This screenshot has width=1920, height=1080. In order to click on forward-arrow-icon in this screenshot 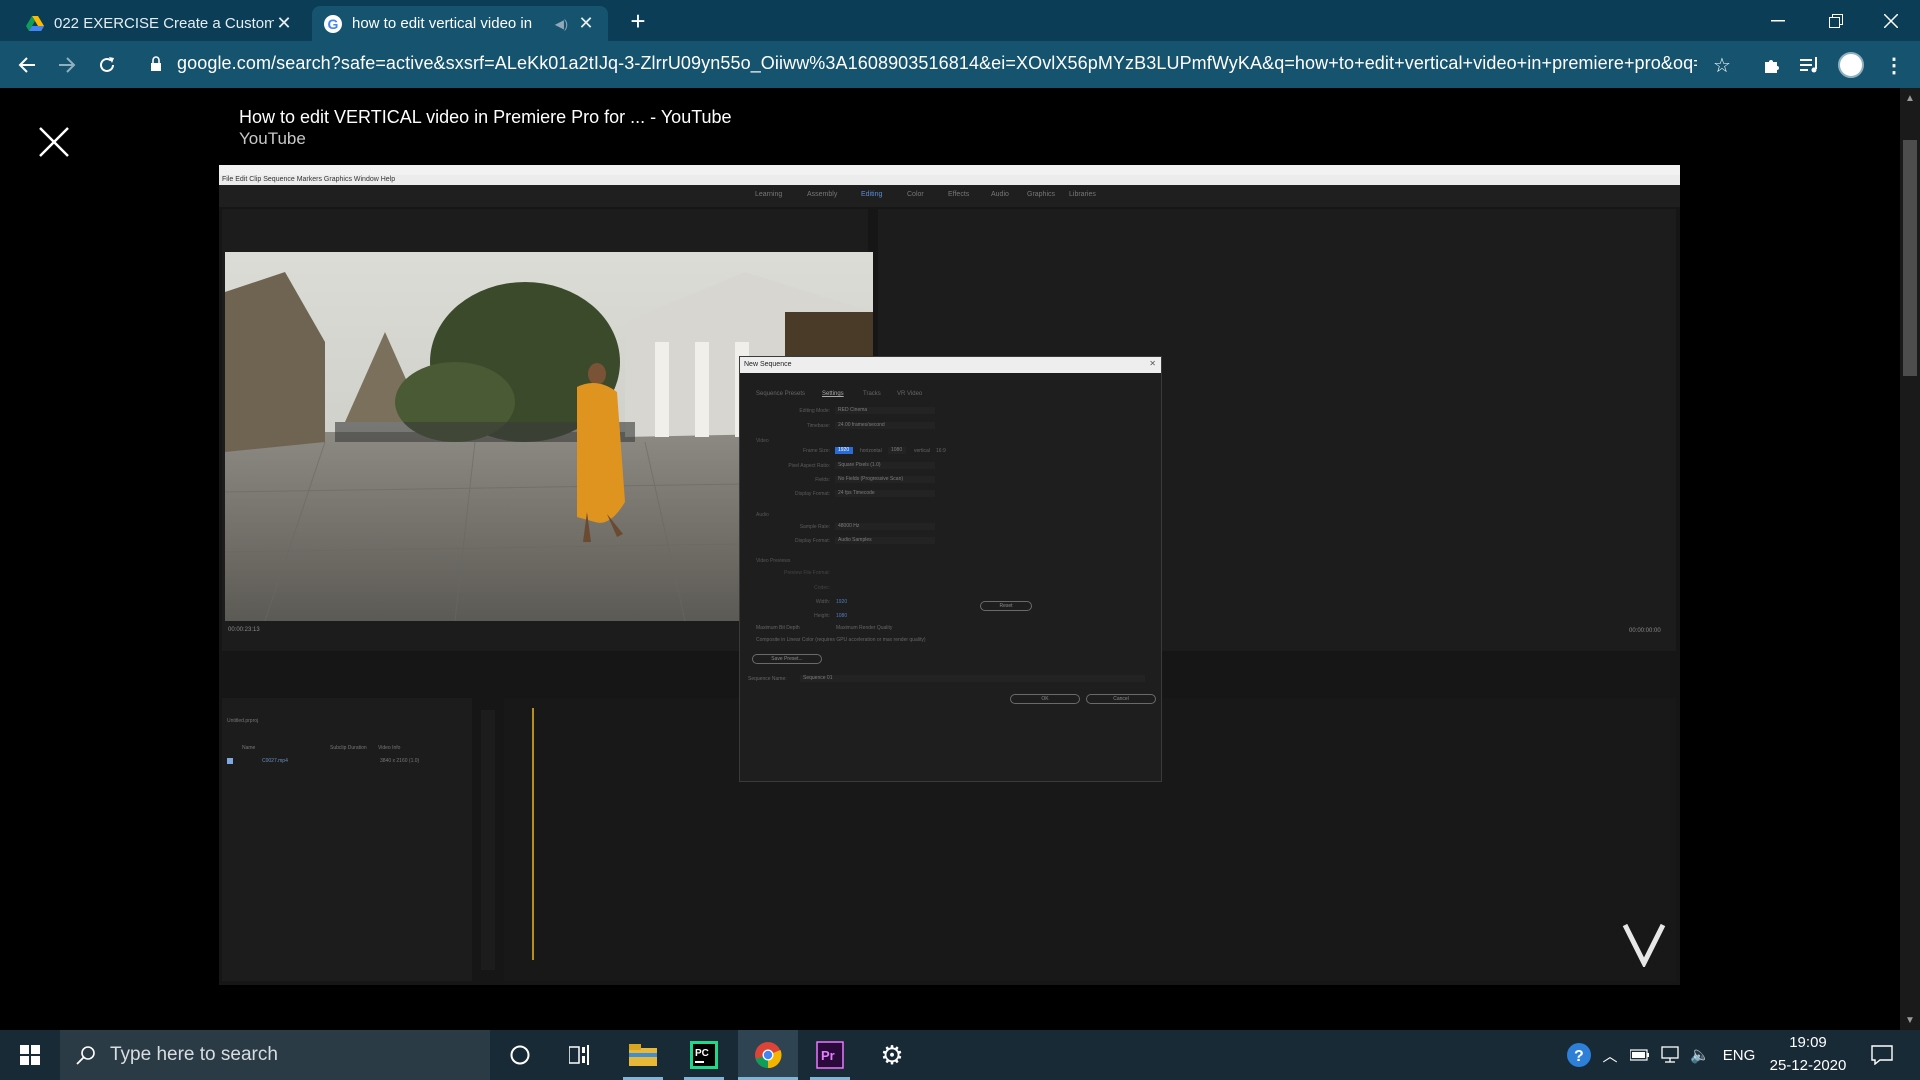, I will do `click(67, 65)`.